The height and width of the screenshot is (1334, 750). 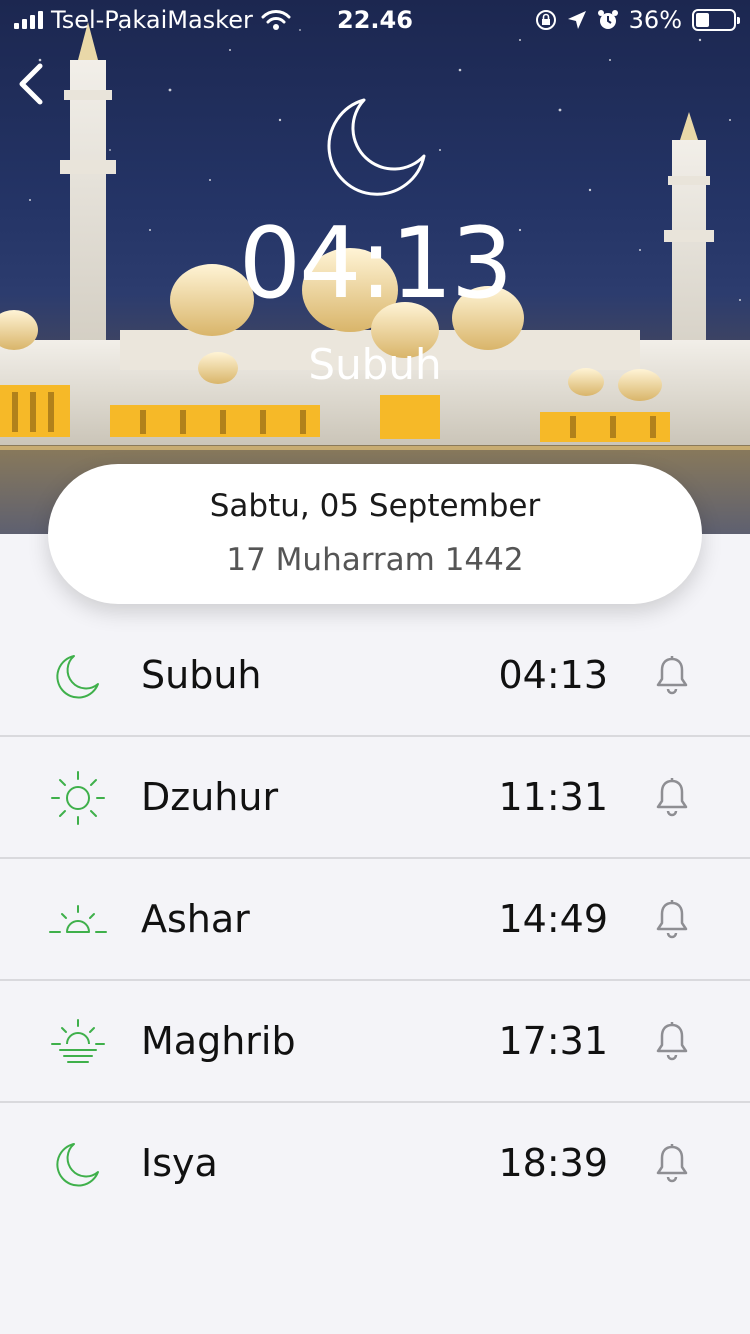 What do you see at coordinates (210, 797) in the screenshot?
I see `prayer-name: Dzuhur` at bounding box center [210, 797].